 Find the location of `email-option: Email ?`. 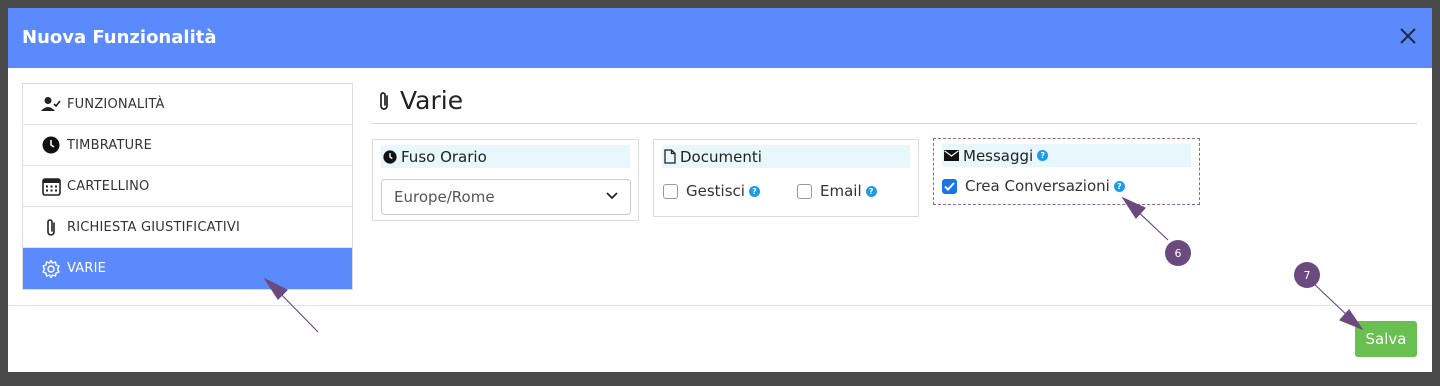

email-option: Email ? is located at coordinates (837, 191).